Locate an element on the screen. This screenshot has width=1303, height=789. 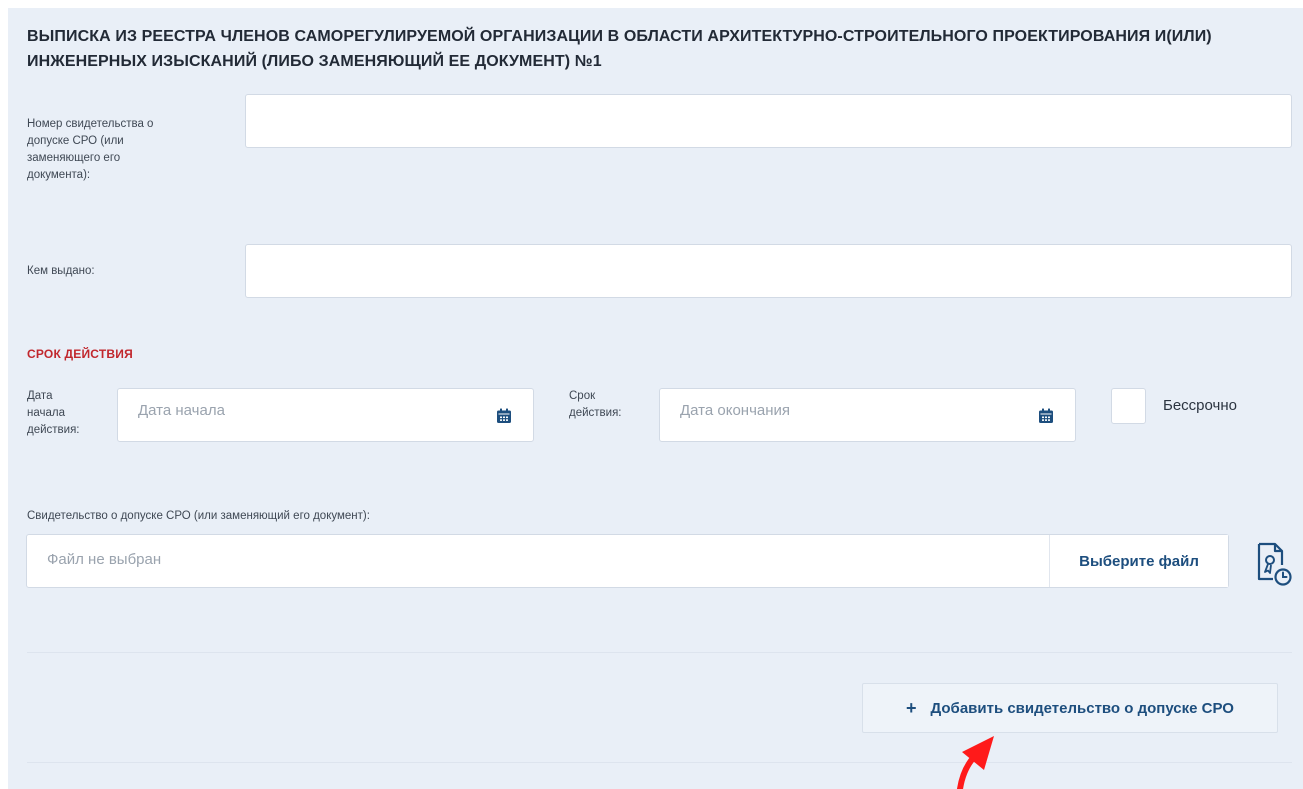
red-arrow-annotation is located at coordinates (975, 762).